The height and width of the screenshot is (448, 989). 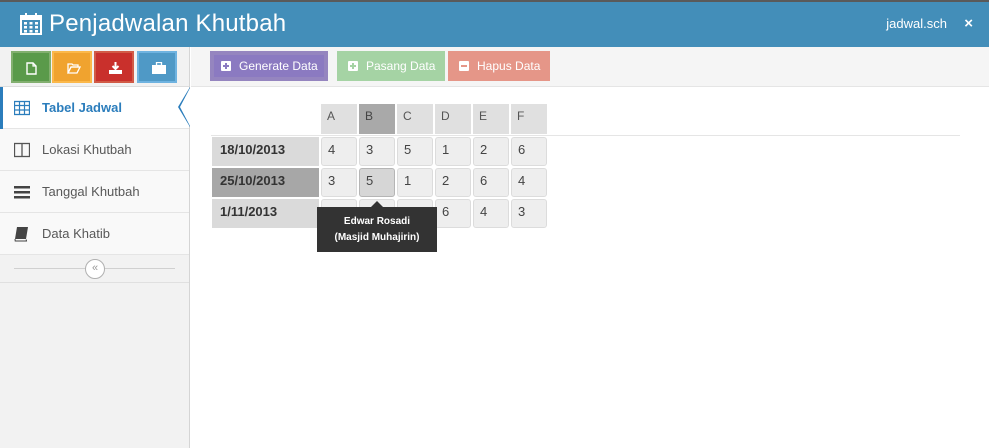 I want to click on download-icon, so click(x=115, y=68).